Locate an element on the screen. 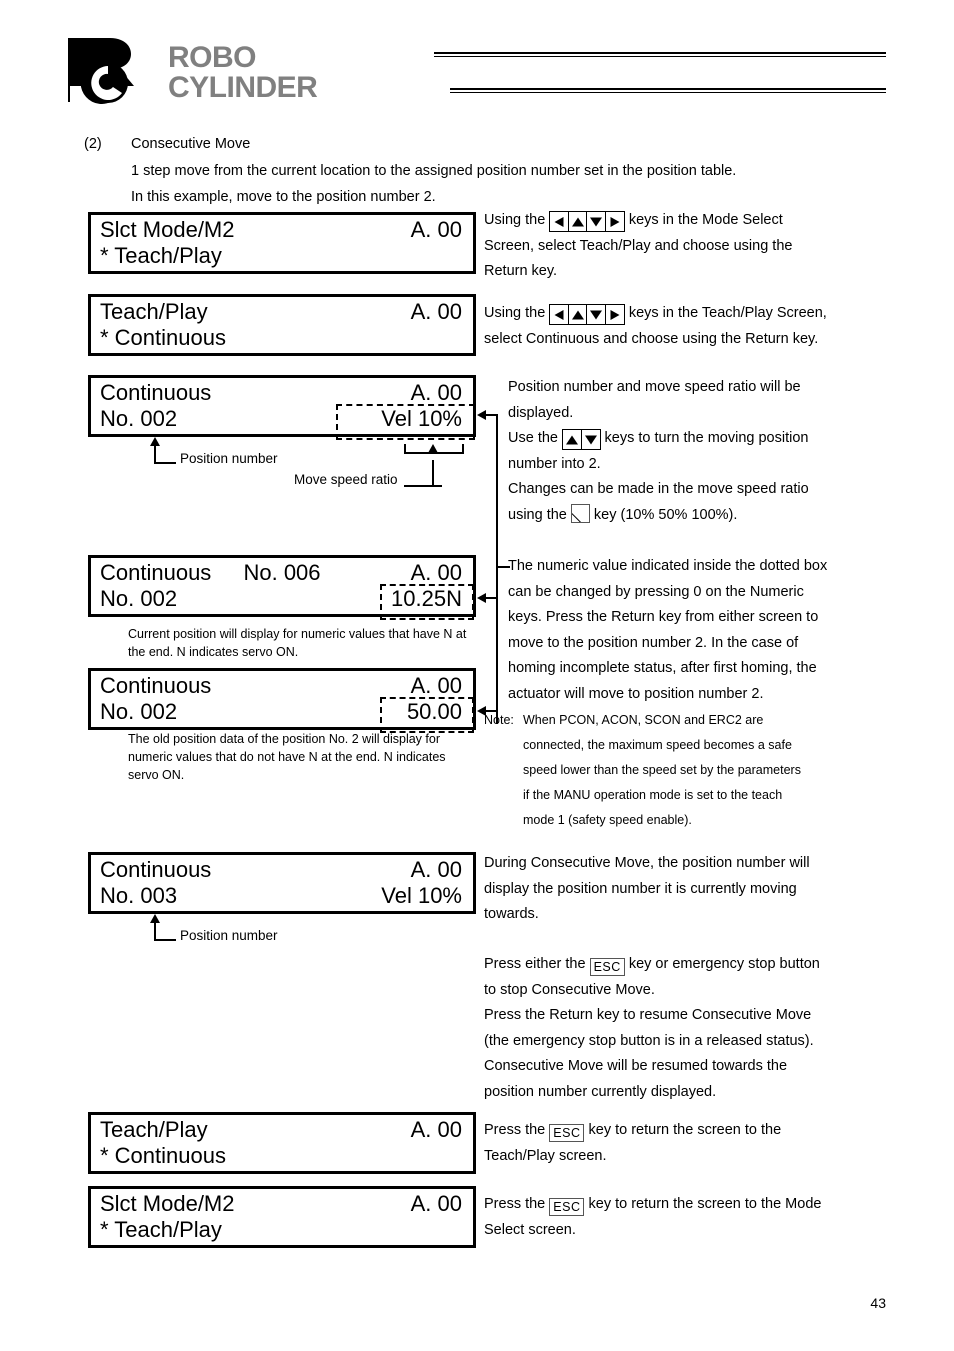 The height and width of the screenshot is (1351, 954). desc7-line-1b: key to return the screen to the is located at coordinates (685, 1130).